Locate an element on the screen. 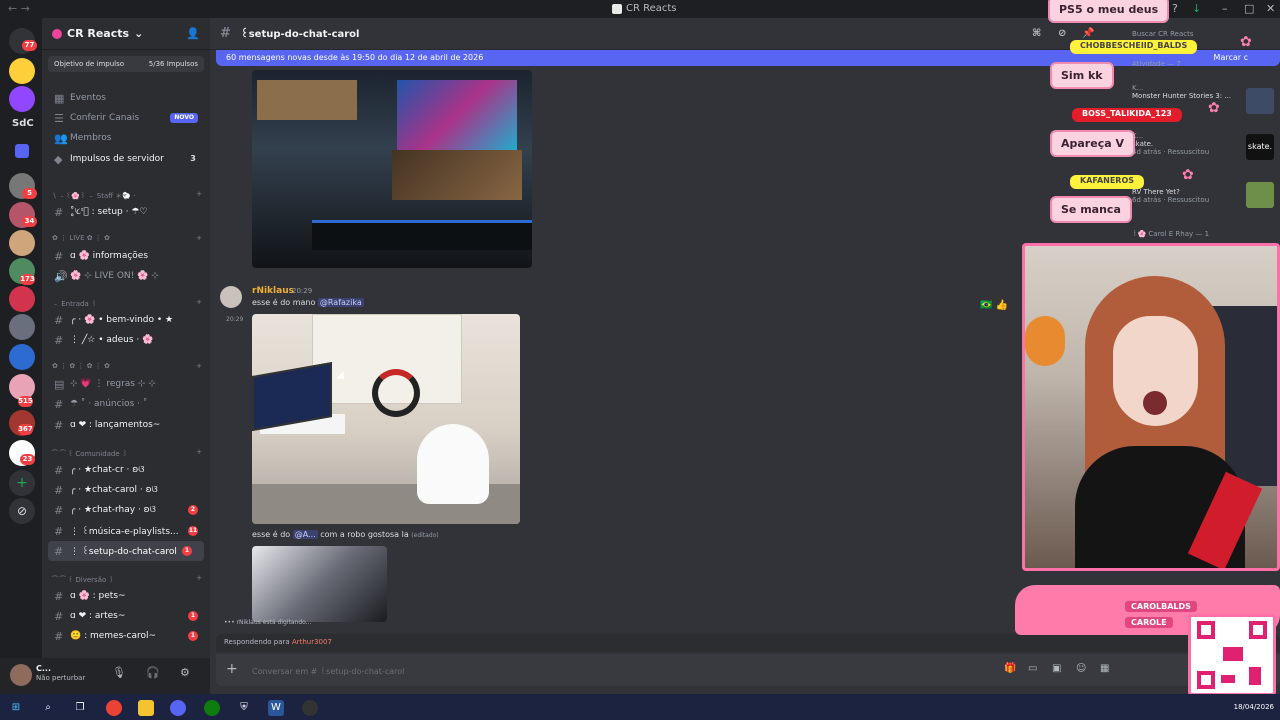 The height and width of the screenshot is (720, 1280). game-thumbnail: skate. is located at coordinates (1260, 147).